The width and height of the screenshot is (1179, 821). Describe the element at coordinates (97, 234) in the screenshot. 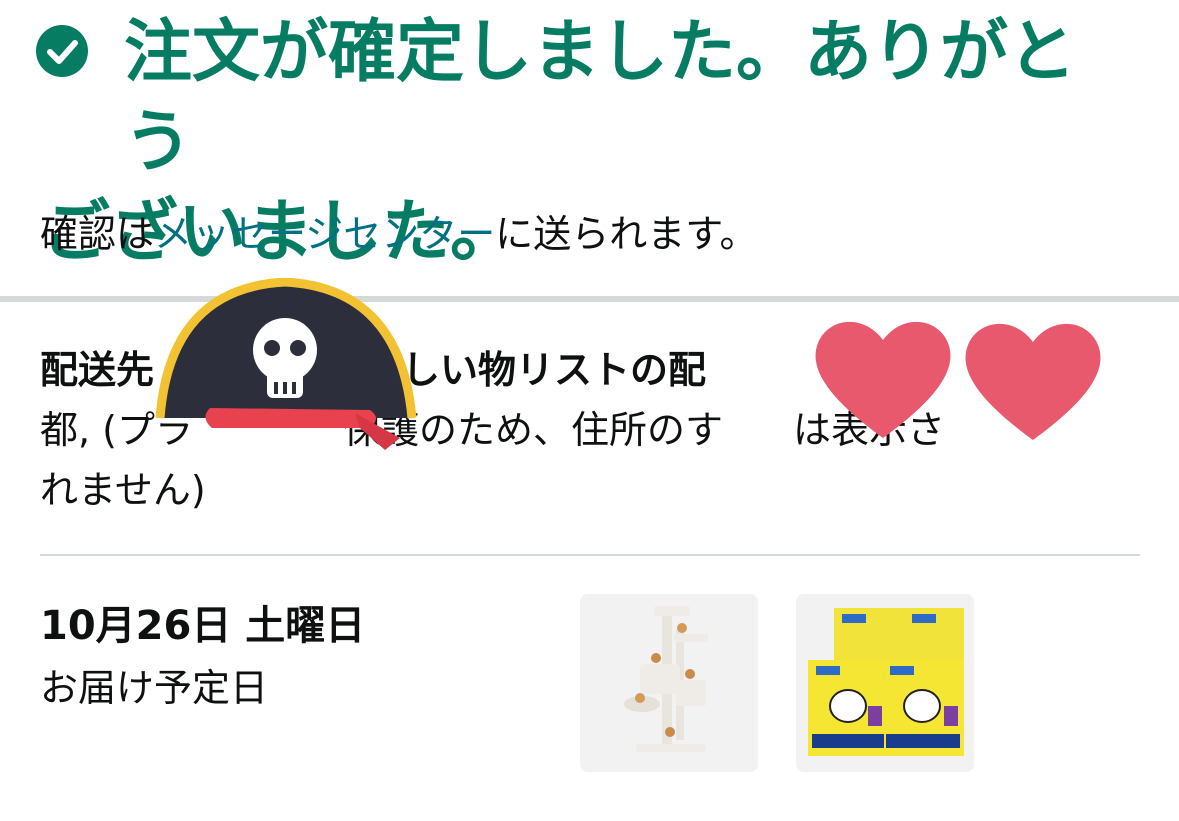

I see `message-prefix: 確認は` at that location.